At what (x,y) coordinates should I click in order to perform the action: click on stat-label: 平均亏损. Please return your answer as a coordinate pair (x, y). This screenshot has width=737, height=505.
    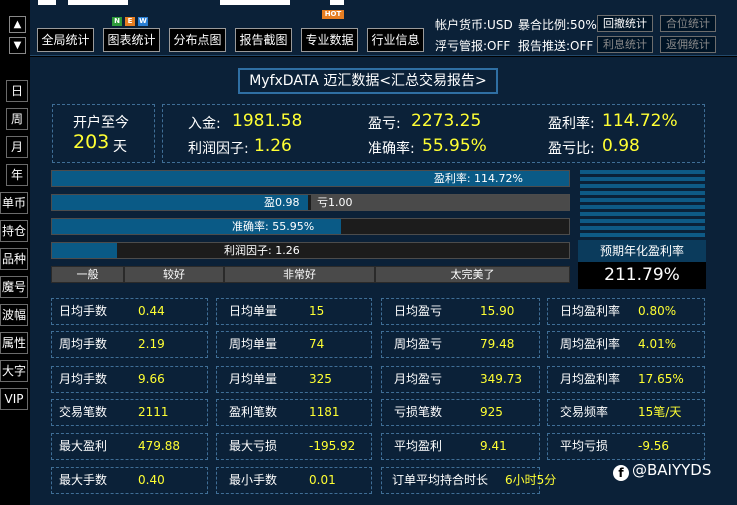
    Looking at the image, I should click on (584, 446).